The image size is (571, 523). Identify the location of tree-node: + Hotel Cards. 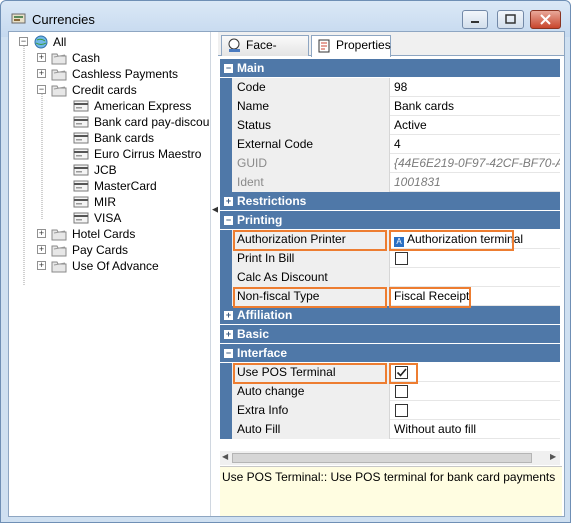
(120, 234).